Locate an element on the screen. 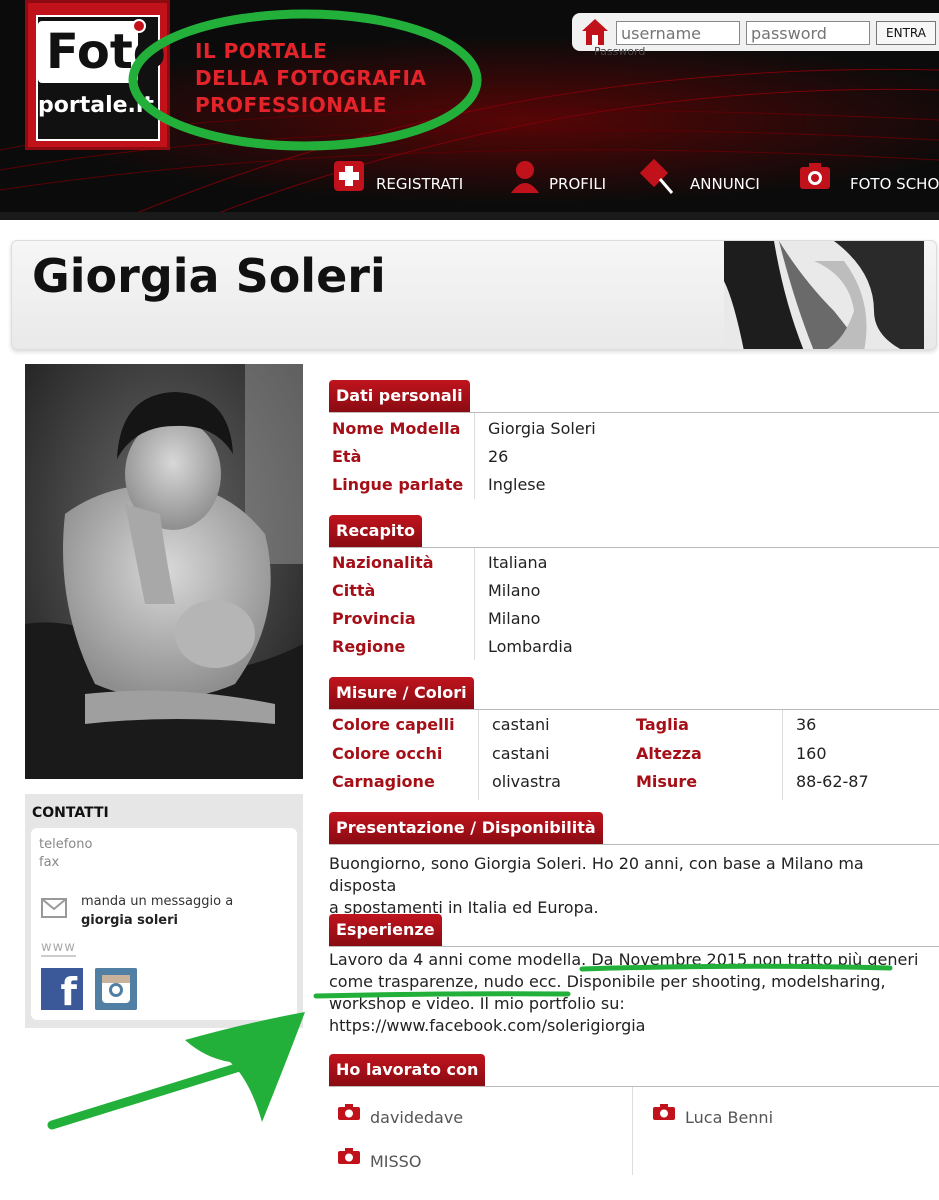 The height and width of the screenshot is (1200, 939). nav-registrati: REGISTRATI is located at coordinates (402, 180).